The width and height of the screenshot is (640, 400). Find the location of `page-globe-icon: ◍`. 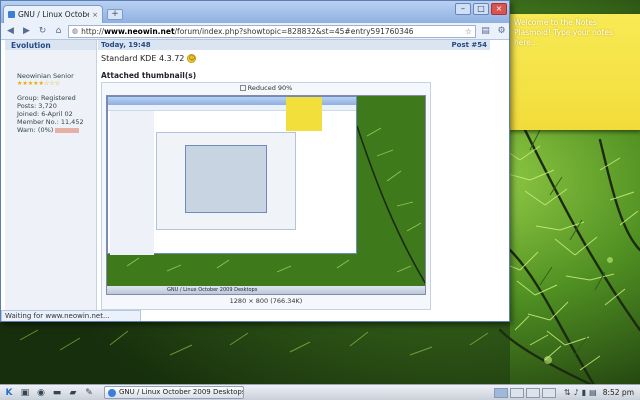

page-globe-icon: ◍ is located at coordinates (75, 31).